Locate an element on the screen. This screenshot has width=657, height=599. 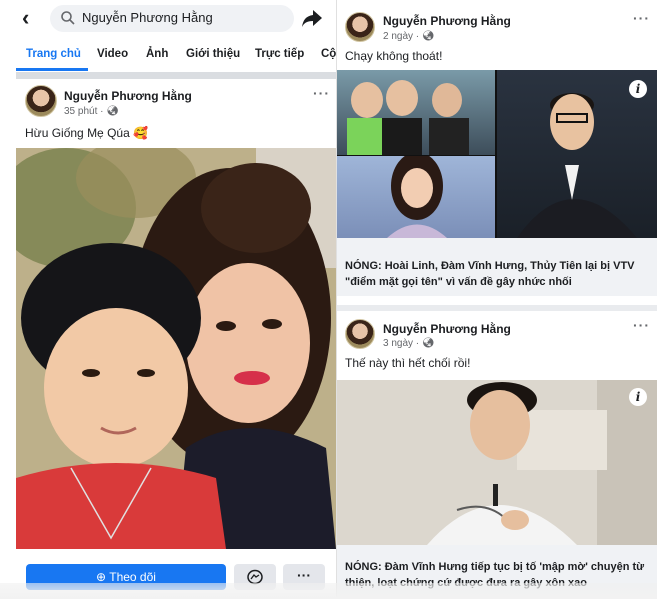
post-text: Thế này thì hết chối rồi! is located at coordinates (408, 363).